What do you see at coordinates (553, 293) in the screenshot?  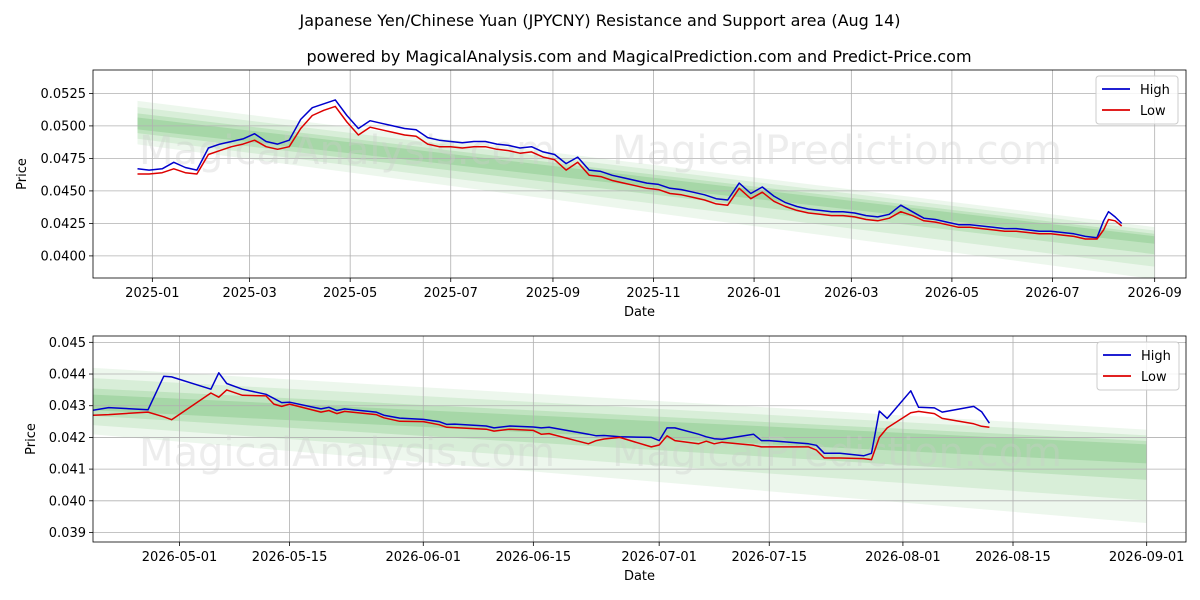 I see `x-tick-label: 2025-09` at bounding box center [553, 293].